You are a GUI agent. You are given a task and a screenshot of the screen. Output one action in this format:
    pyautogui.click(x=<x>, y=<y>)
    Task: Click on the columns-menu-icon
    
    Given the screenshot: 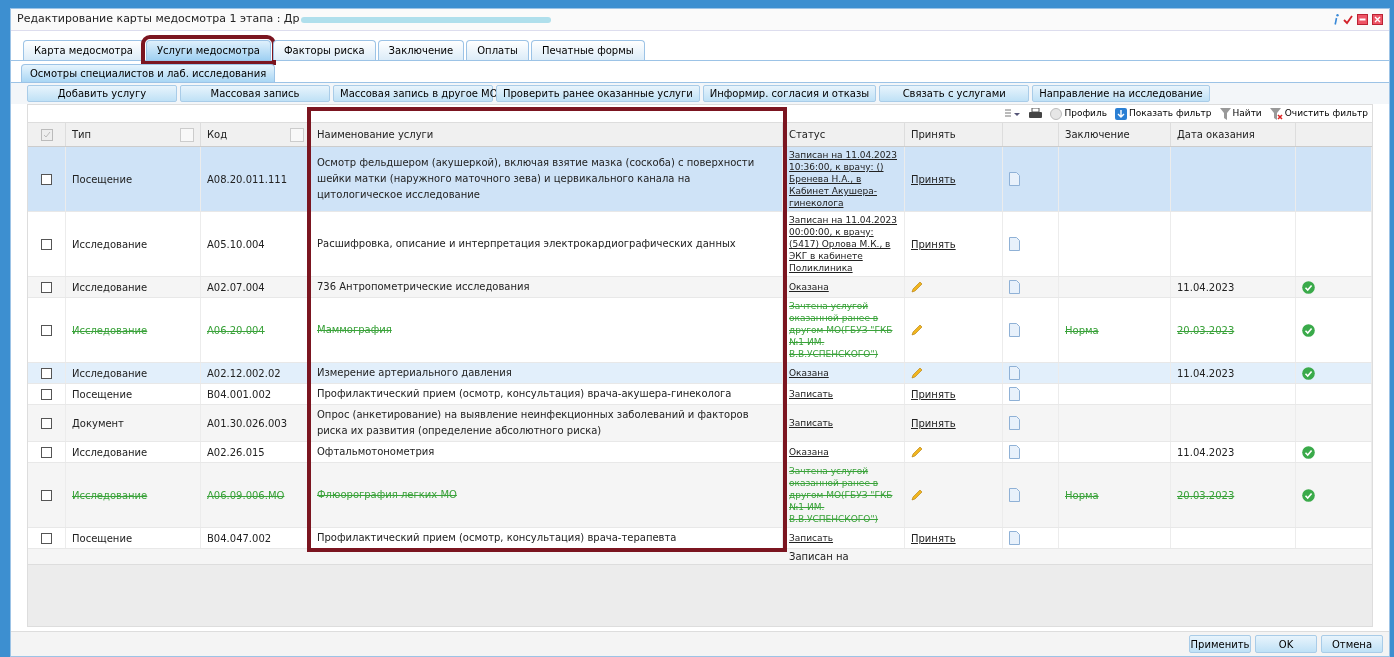 What is the action you would take?
    pyautogui.click(x=1013, y=113)
    